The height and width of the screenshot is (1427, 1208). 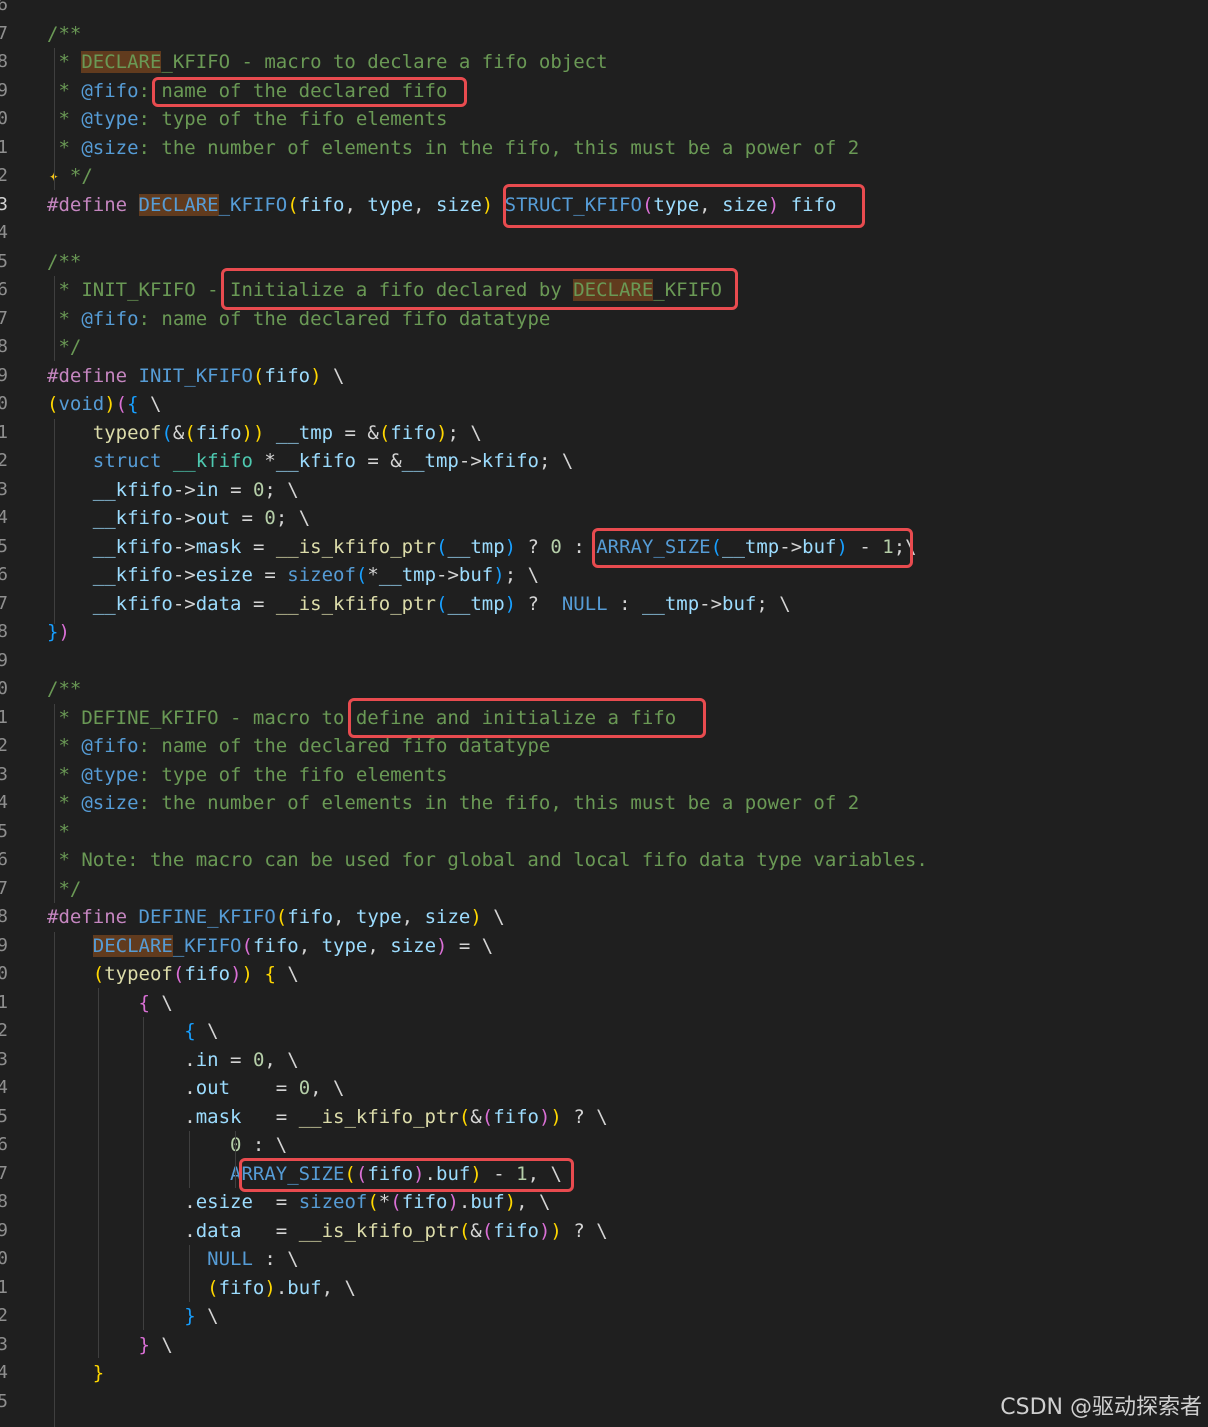 What do you see at coordinates (487, 1202) in the screenshot?
I see `code-token: buf` at bounding box center [487, 1202].